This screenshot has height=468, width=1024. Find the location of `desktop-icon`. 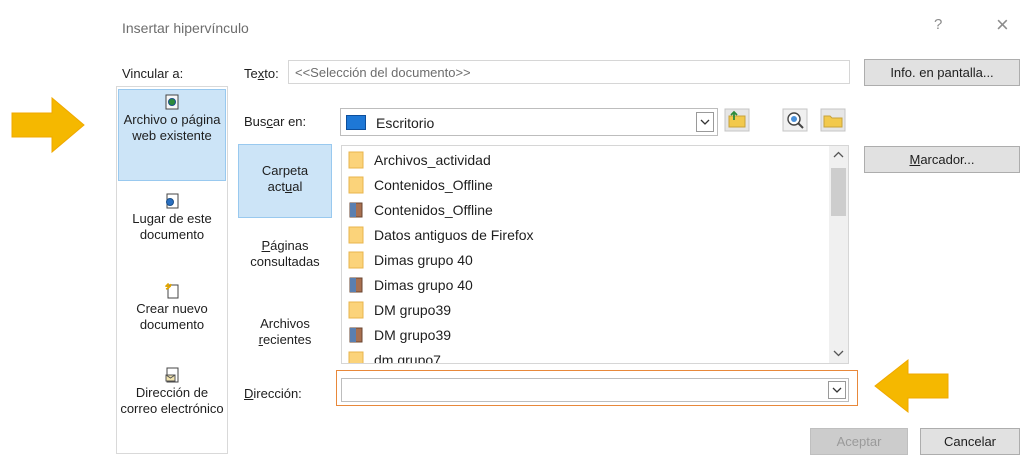

desktop-icon is located at coordinates (356, 122).